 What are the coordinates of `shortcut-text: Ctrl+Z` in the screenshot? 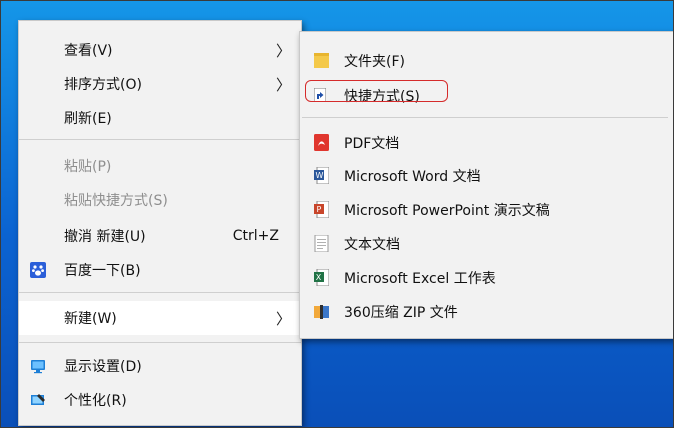 It's located at (255, 236).